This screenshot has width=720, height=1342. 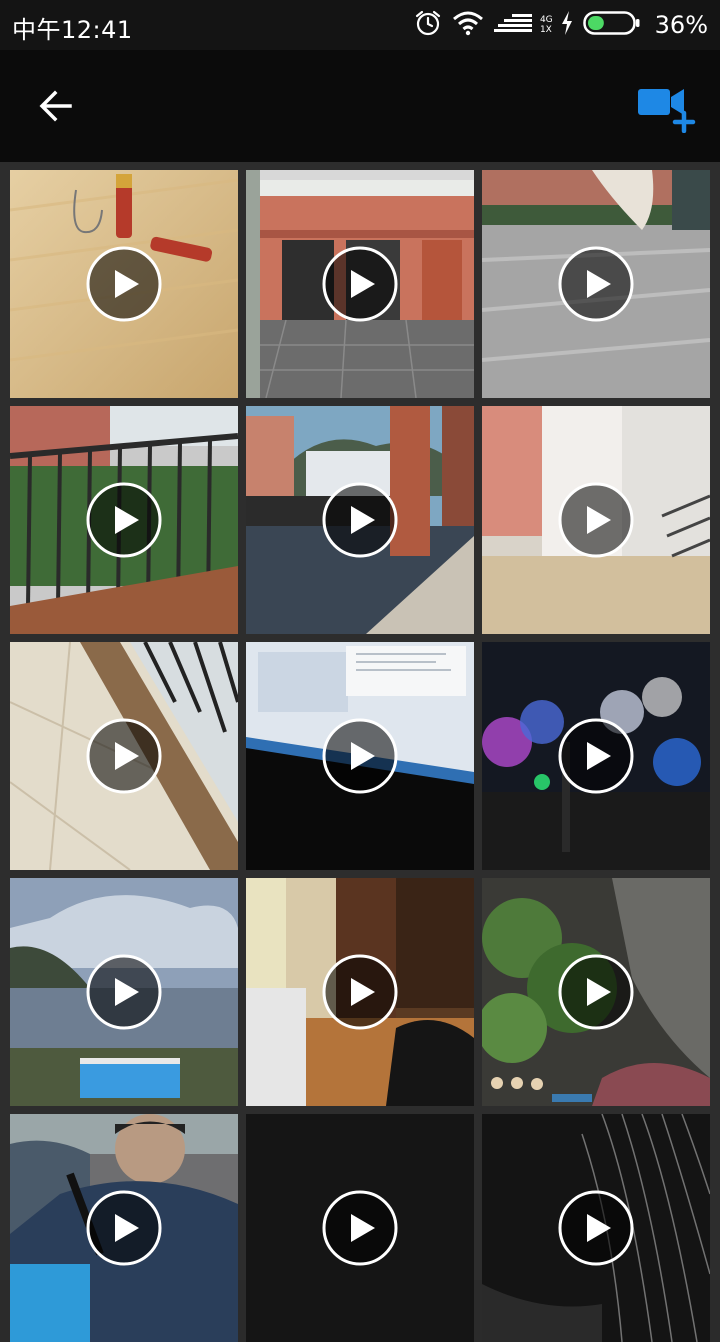 What do you see at coordinates (567, 25) in the screenshot?
I see `charging-icon` at bounding box center [567, 25].